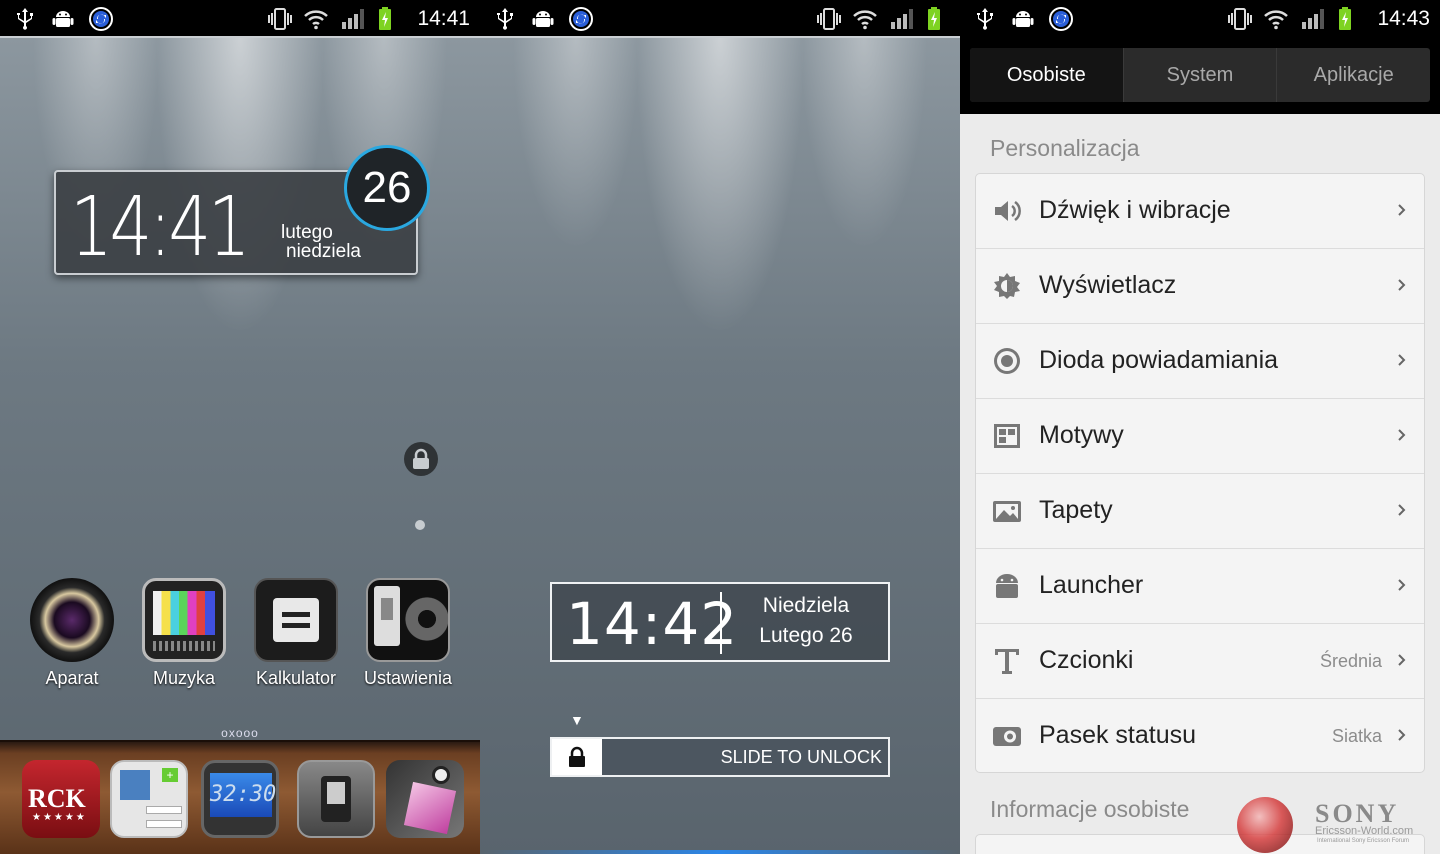  What do you see at coordinates (443, 18) in the screenshot?
I see `status-time: 14:41` at bounding box center [443, 18].